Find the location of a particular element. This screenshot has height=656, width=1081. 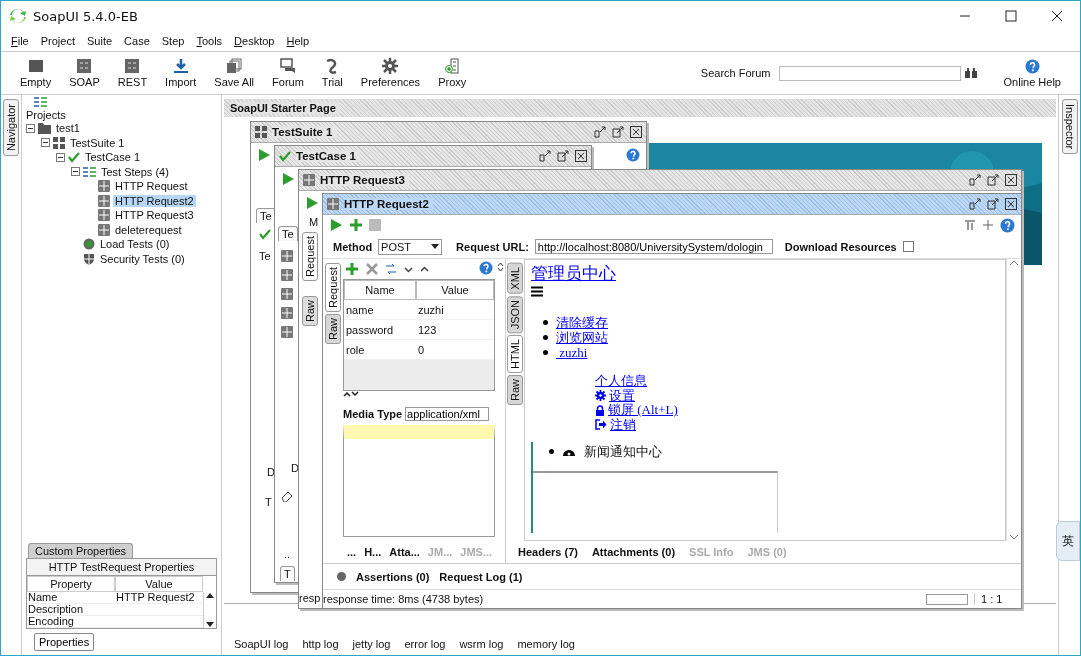

tree-item: Load Tests (0) is located at coordinates (135, 244).